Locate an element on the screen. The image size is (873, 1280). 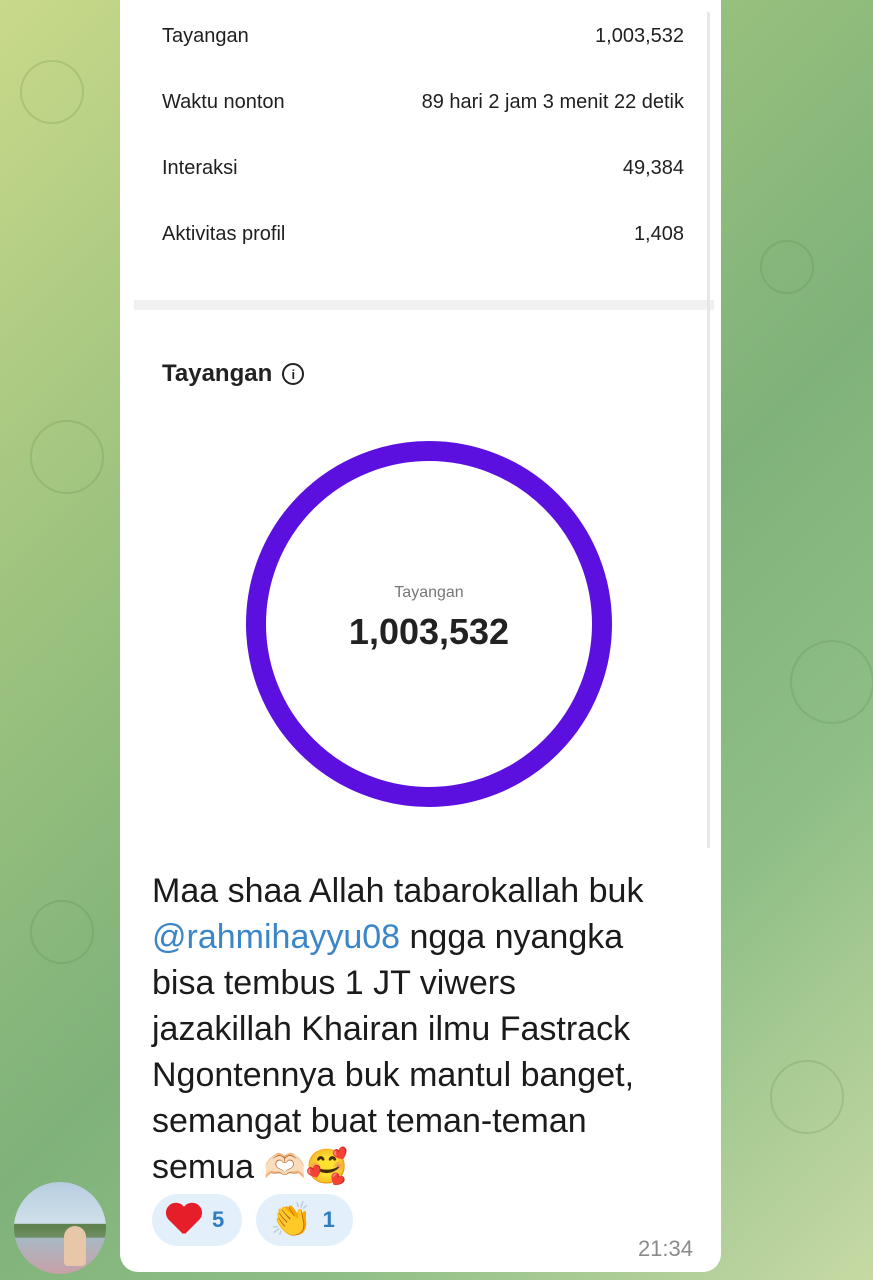
message-line: semua 🫶🏻🥰 is located at coordinates (250, 1167).